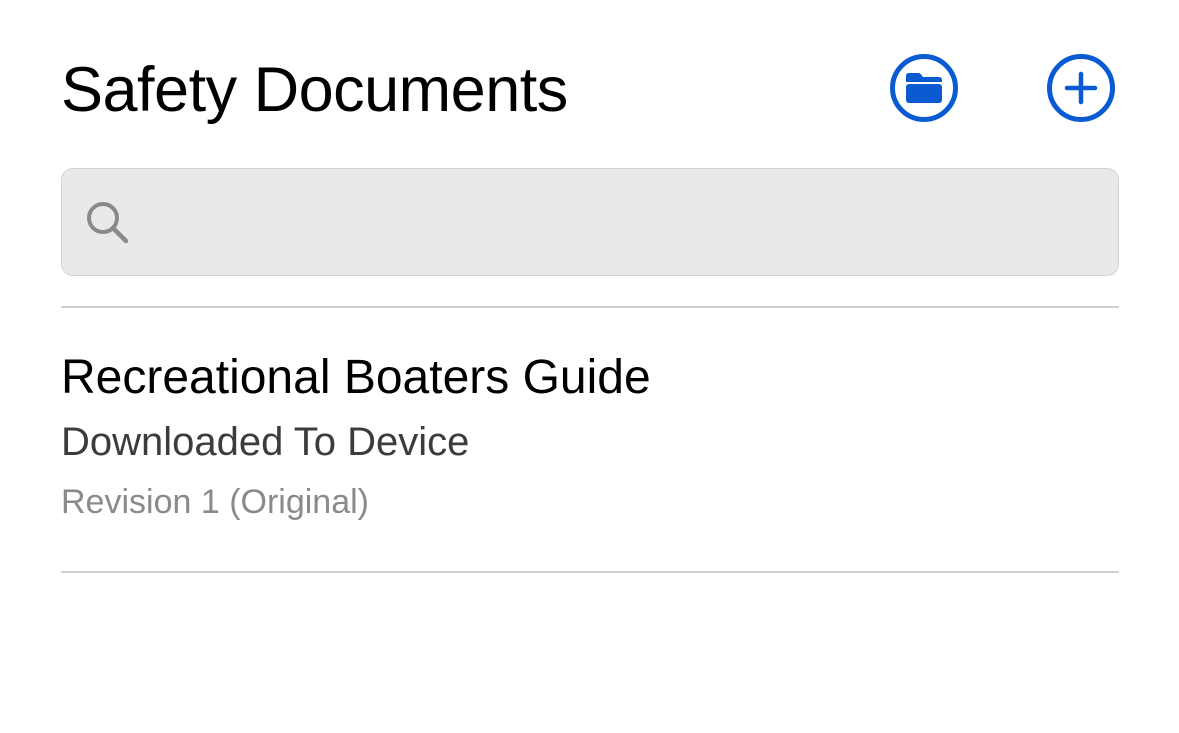 The height and width of the screenshot is (733, 1179). Describe the element at coordinates (590, 572) in the screenshot. I see `list-divider-bottom` at that location.